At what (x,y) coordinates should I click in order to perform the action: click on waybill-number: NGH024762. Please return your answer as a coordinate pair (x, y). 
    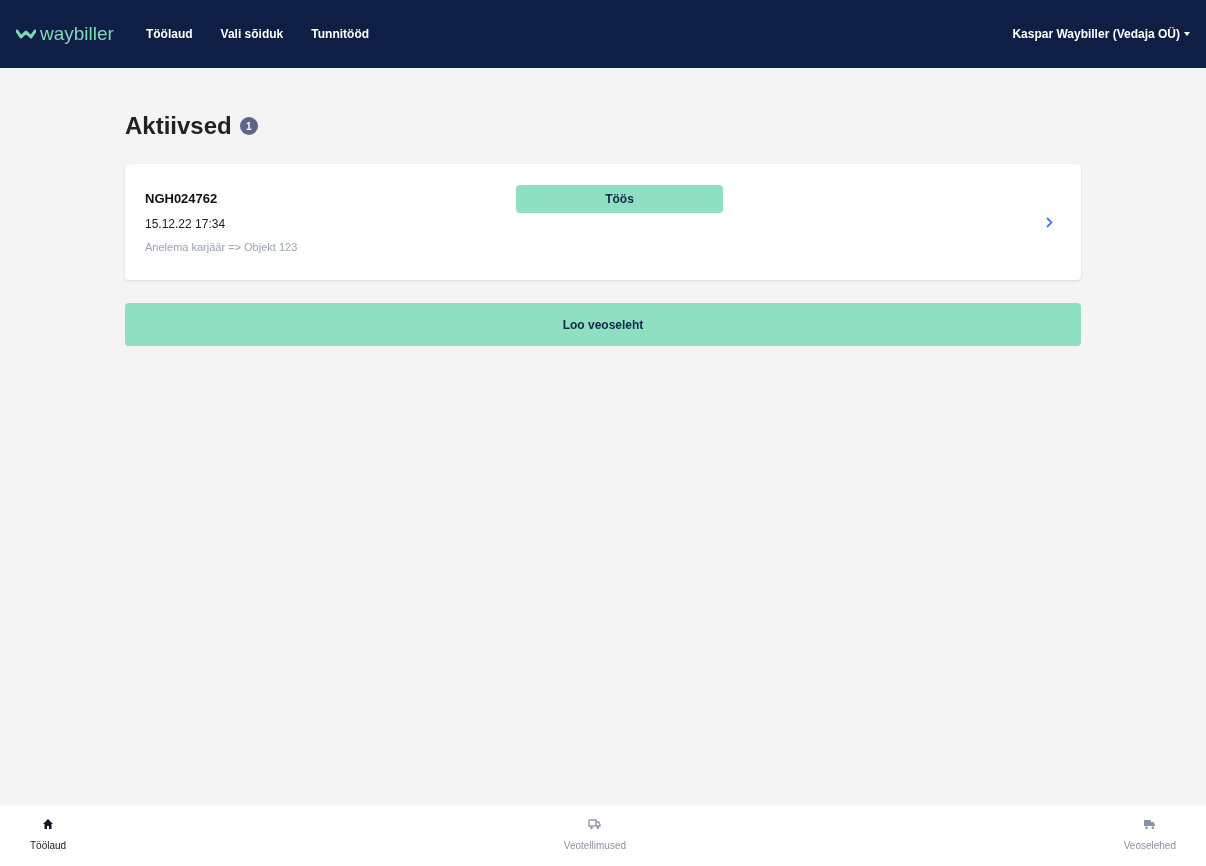
    Looking at the image, I should click on (182, 199).